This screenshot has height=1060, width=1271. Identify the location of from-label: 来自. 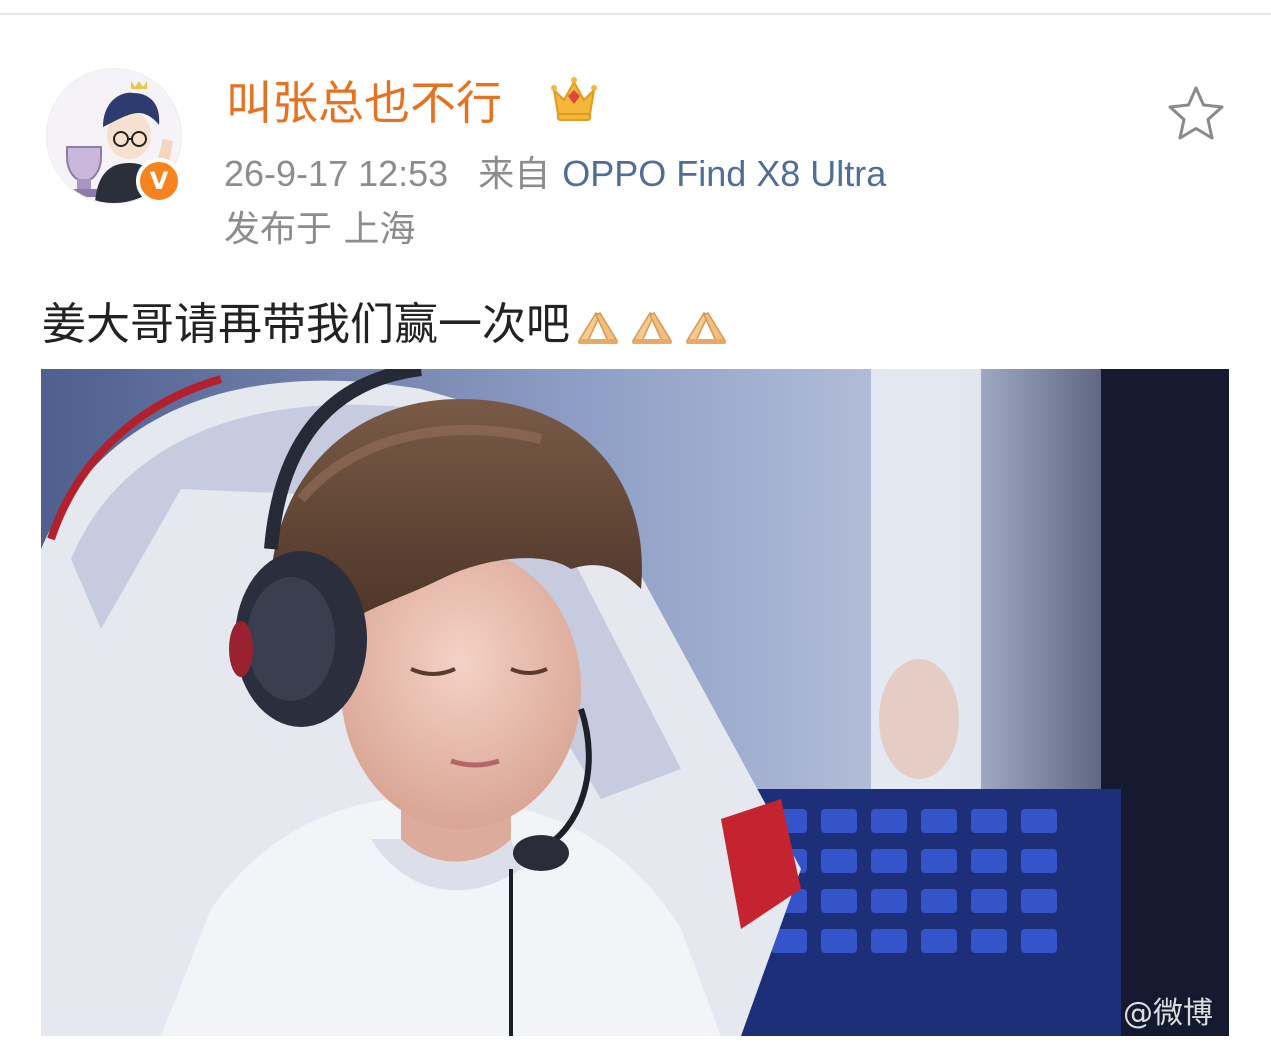
(514, 173).